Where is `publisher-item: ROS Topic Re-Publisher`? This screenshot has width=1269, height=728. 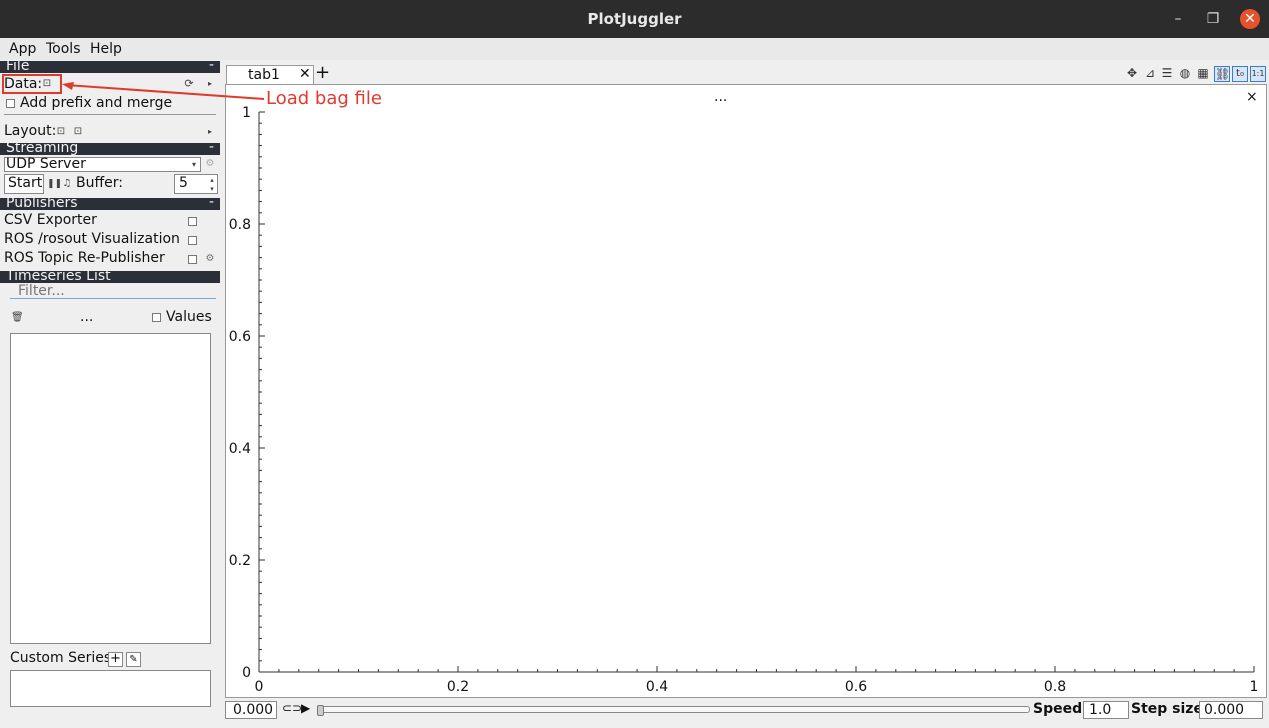 publisher-item: ROS Topic Re-Publisher is located at coordinates (84, 258).